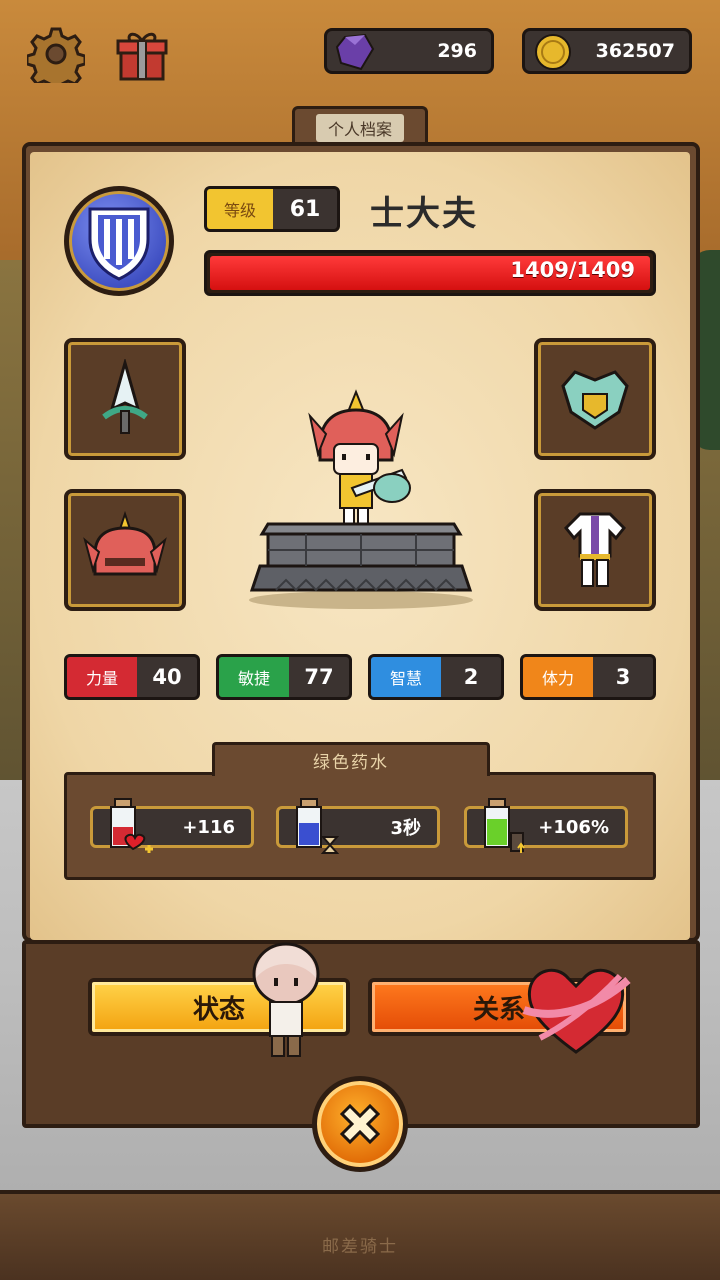 The width and height of the screenshot is (720, 1280). I want to click on potion-section-title: 绿色药水, so click(351, 759).